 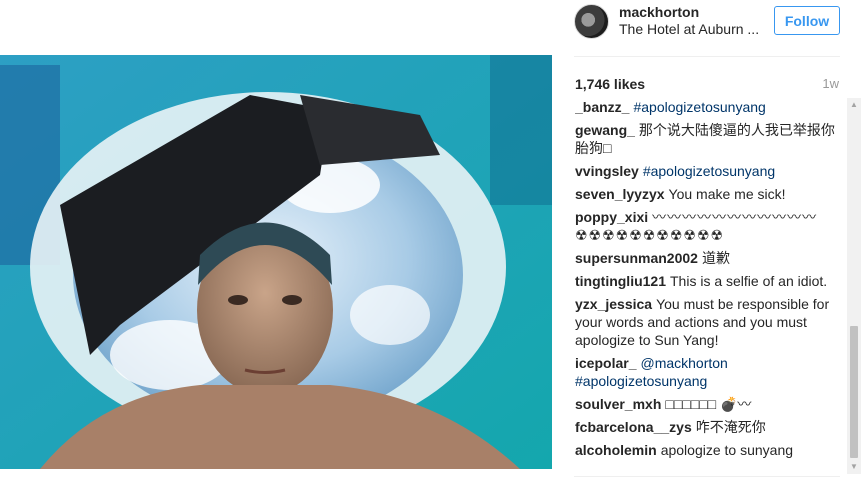 What do you see at coordinates (613, 304) in the screenshot?
I see `comment-username: yzx_jessica` at bounding box center [613, 304].